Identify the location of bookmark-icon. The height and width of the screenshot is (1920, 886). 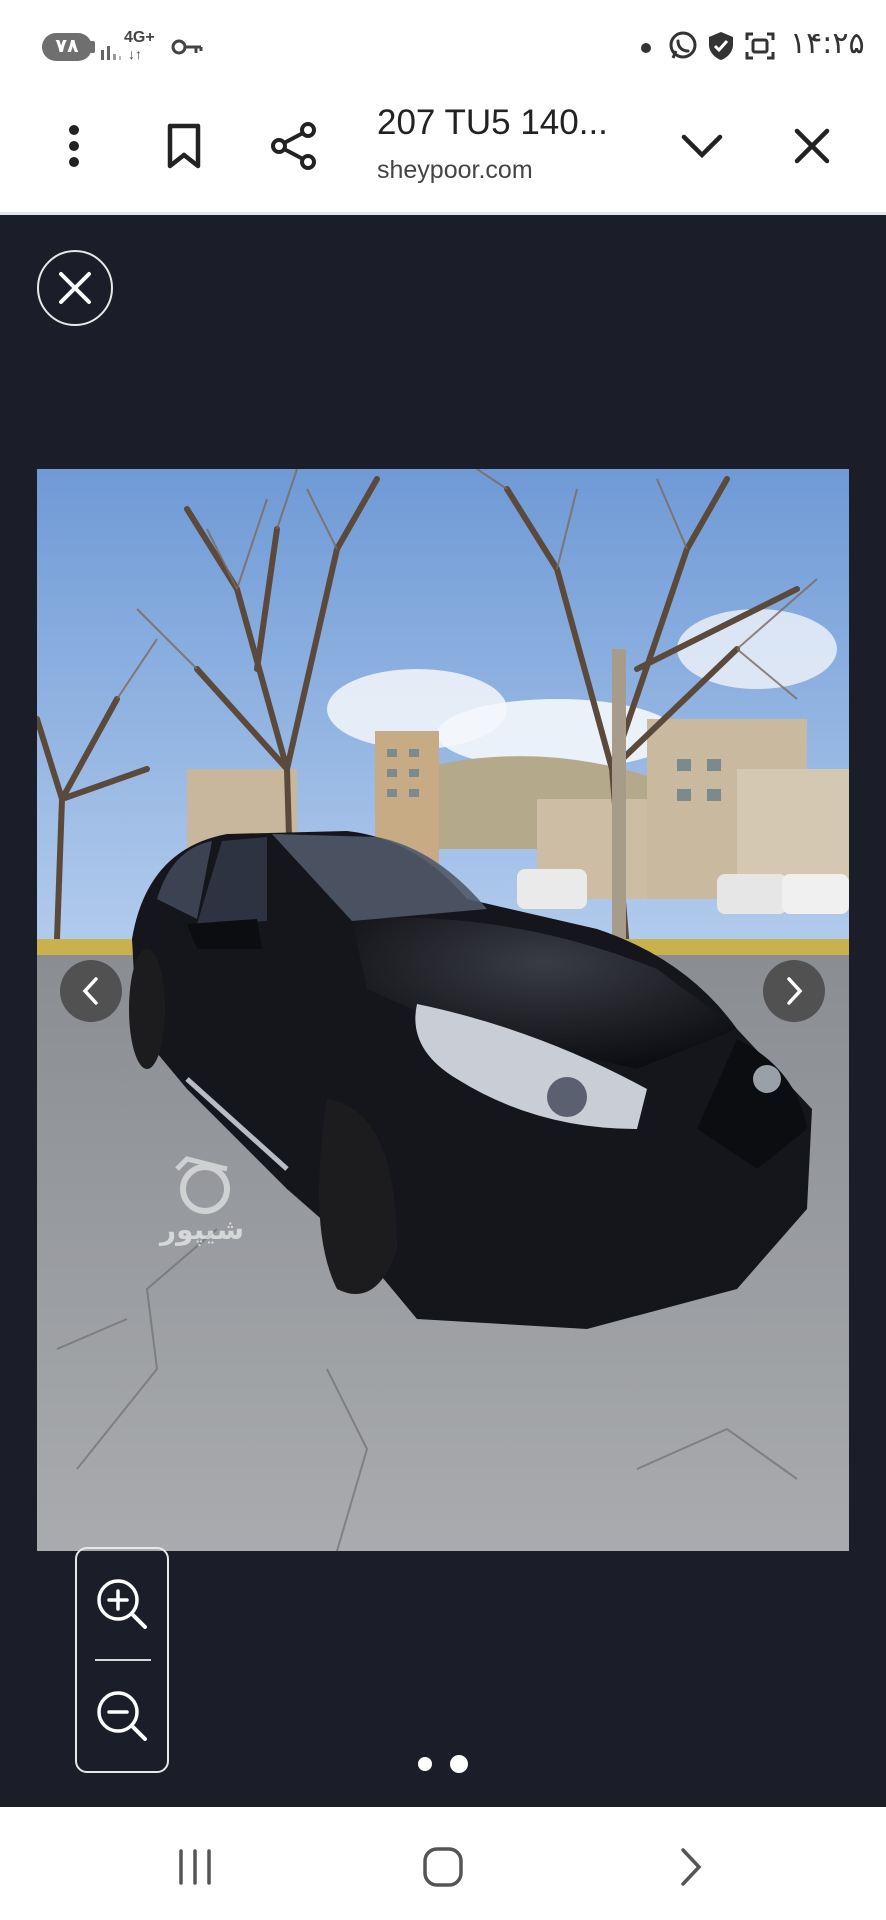
(184, 146).